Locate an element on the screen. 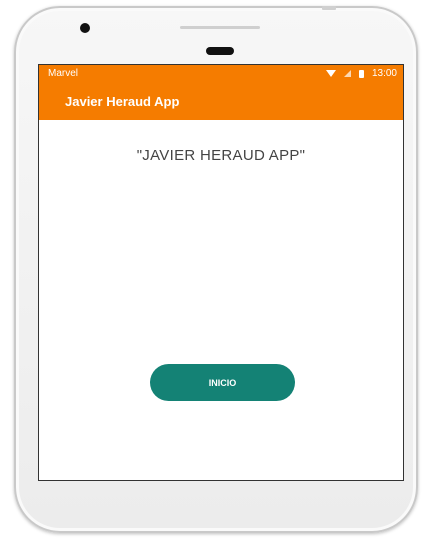 The image size is (424, 539). phone-sensor-bar is located at coordinates (220, 27).